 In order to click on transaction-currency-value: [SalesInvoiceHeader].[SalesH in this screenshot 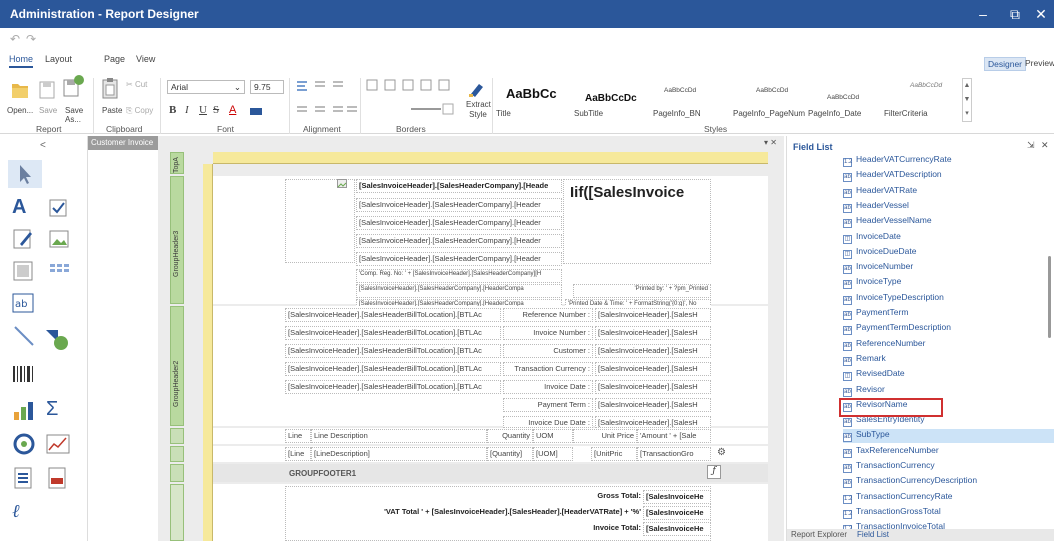, I will do `click(653, 369)`.